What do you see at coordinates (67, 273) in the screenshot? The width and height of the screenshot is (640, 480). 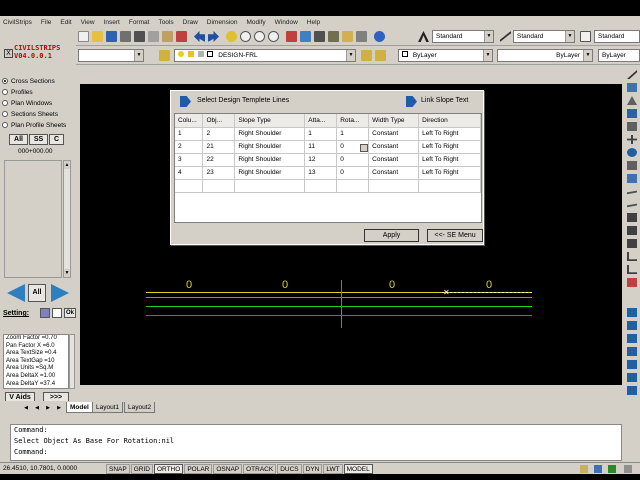 I see `scroll-down-icon: ▼` at bounding box center [67, 273].